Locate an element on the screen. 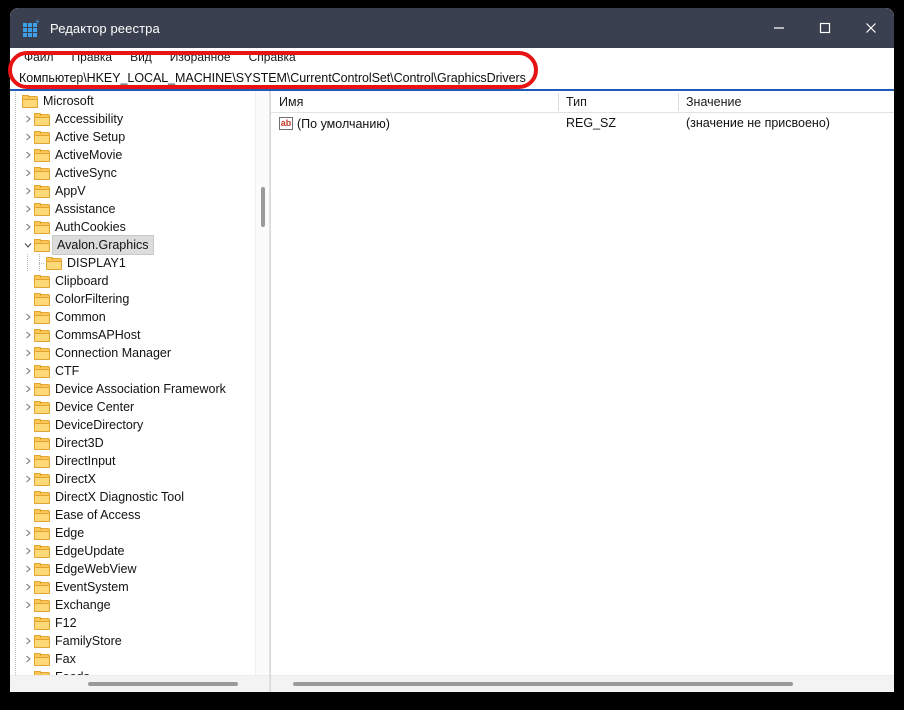 The image size is (904, 710). tree-item-label: CTF is located at coordinates (67, 371).